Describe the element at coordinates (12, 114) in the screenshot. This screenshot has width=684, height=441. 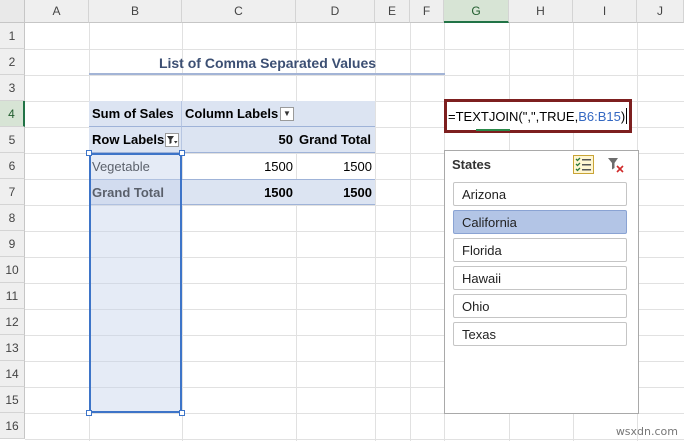
I see `row-header-4: 4` at that location.